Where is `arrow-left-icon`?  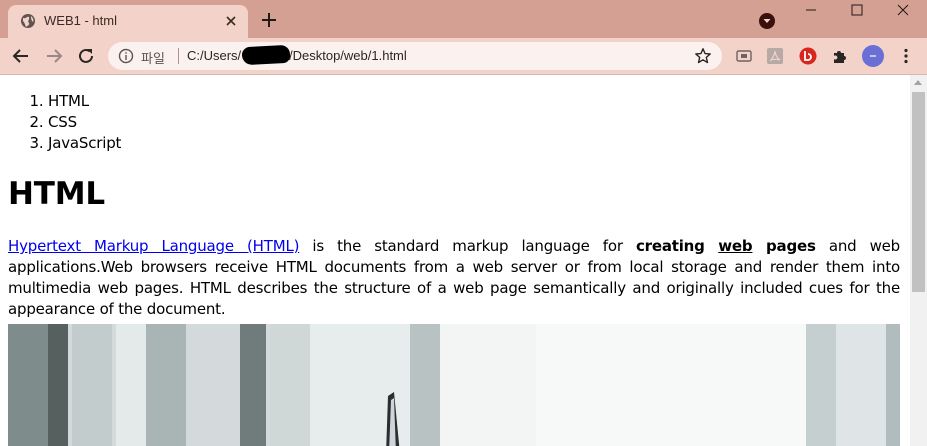
arrow-left-icon is located at coordinates (21, 56).